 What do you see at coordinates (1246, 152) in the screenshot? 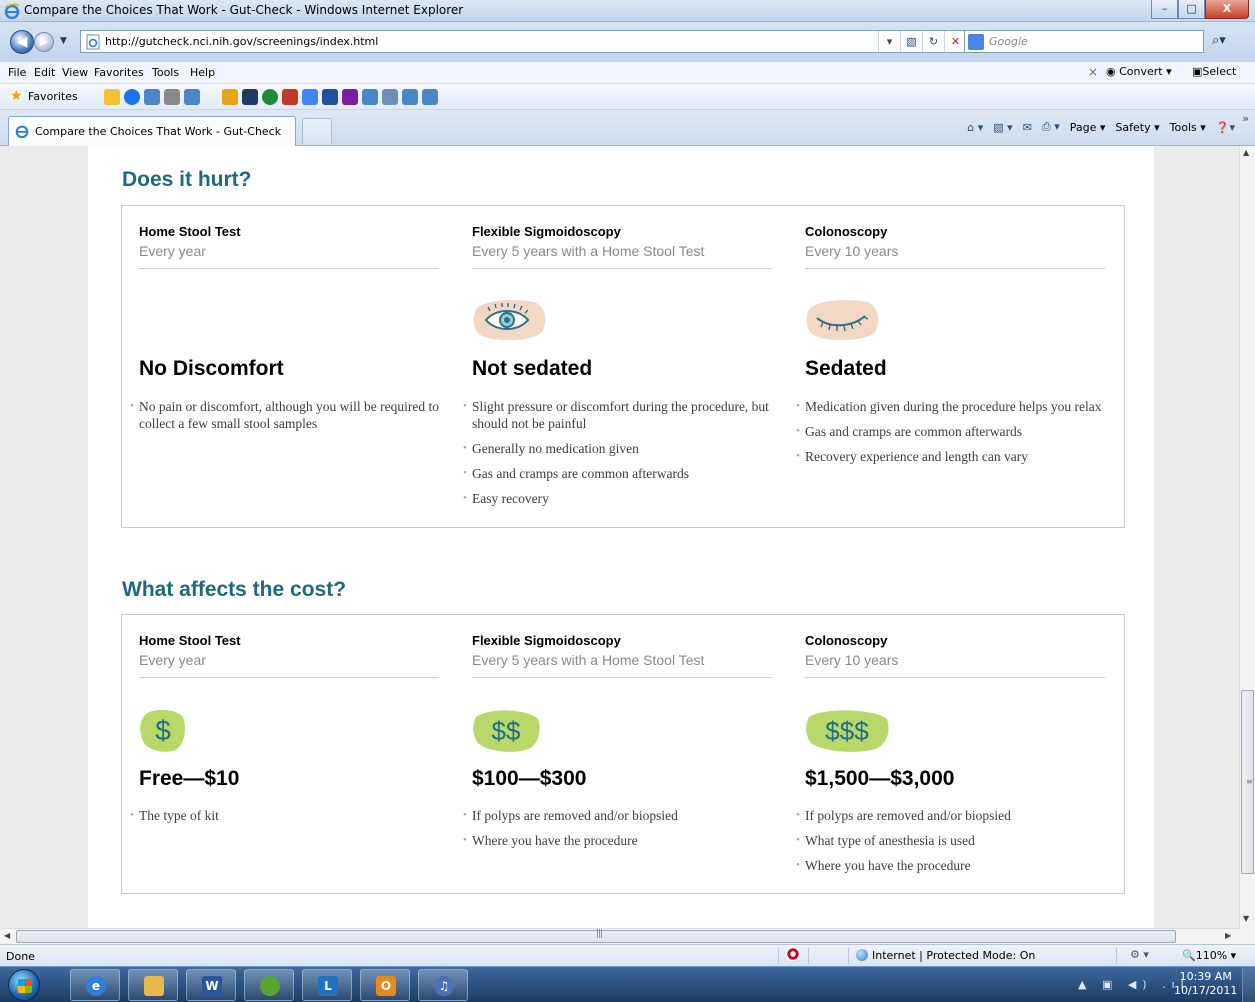
I see `scroll-up-icon: ▲` at bounding box center [1246, 152].